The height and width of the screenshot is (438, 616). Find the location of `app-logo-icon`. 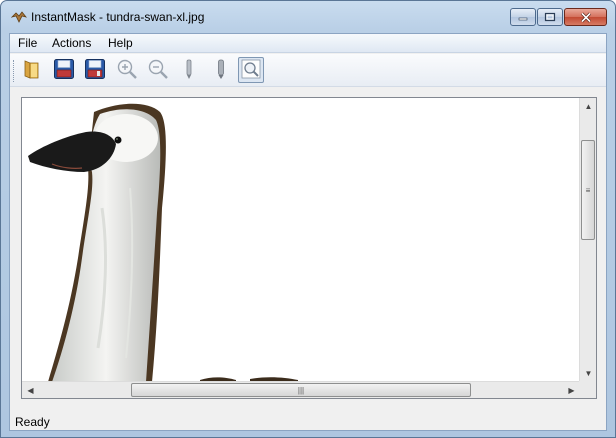

app-logo-icon is located at coordinates (19, 17).